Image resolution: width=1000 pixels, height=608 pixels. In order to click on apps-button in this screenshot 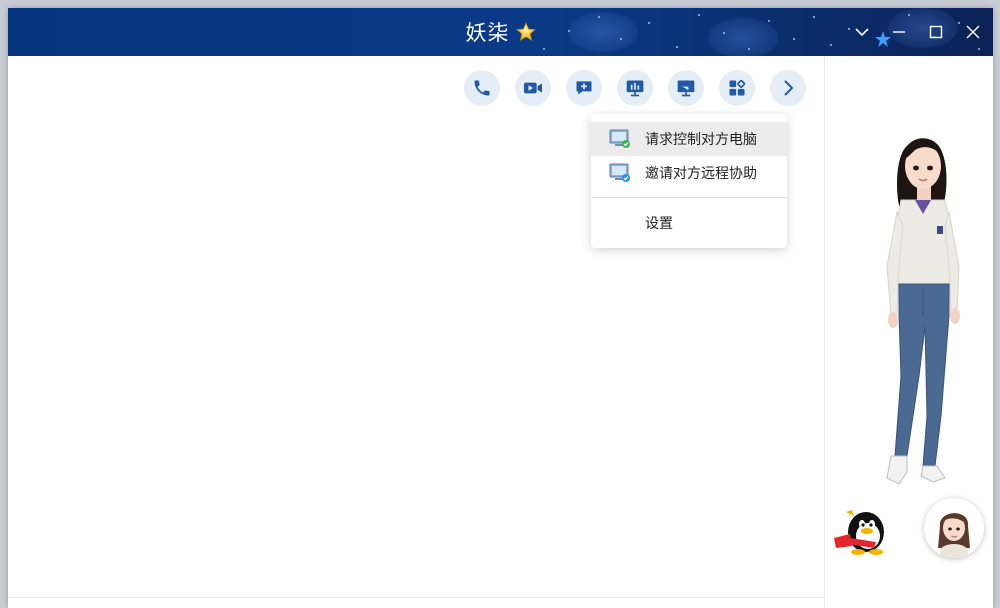, I will do `click(737, 88)`.